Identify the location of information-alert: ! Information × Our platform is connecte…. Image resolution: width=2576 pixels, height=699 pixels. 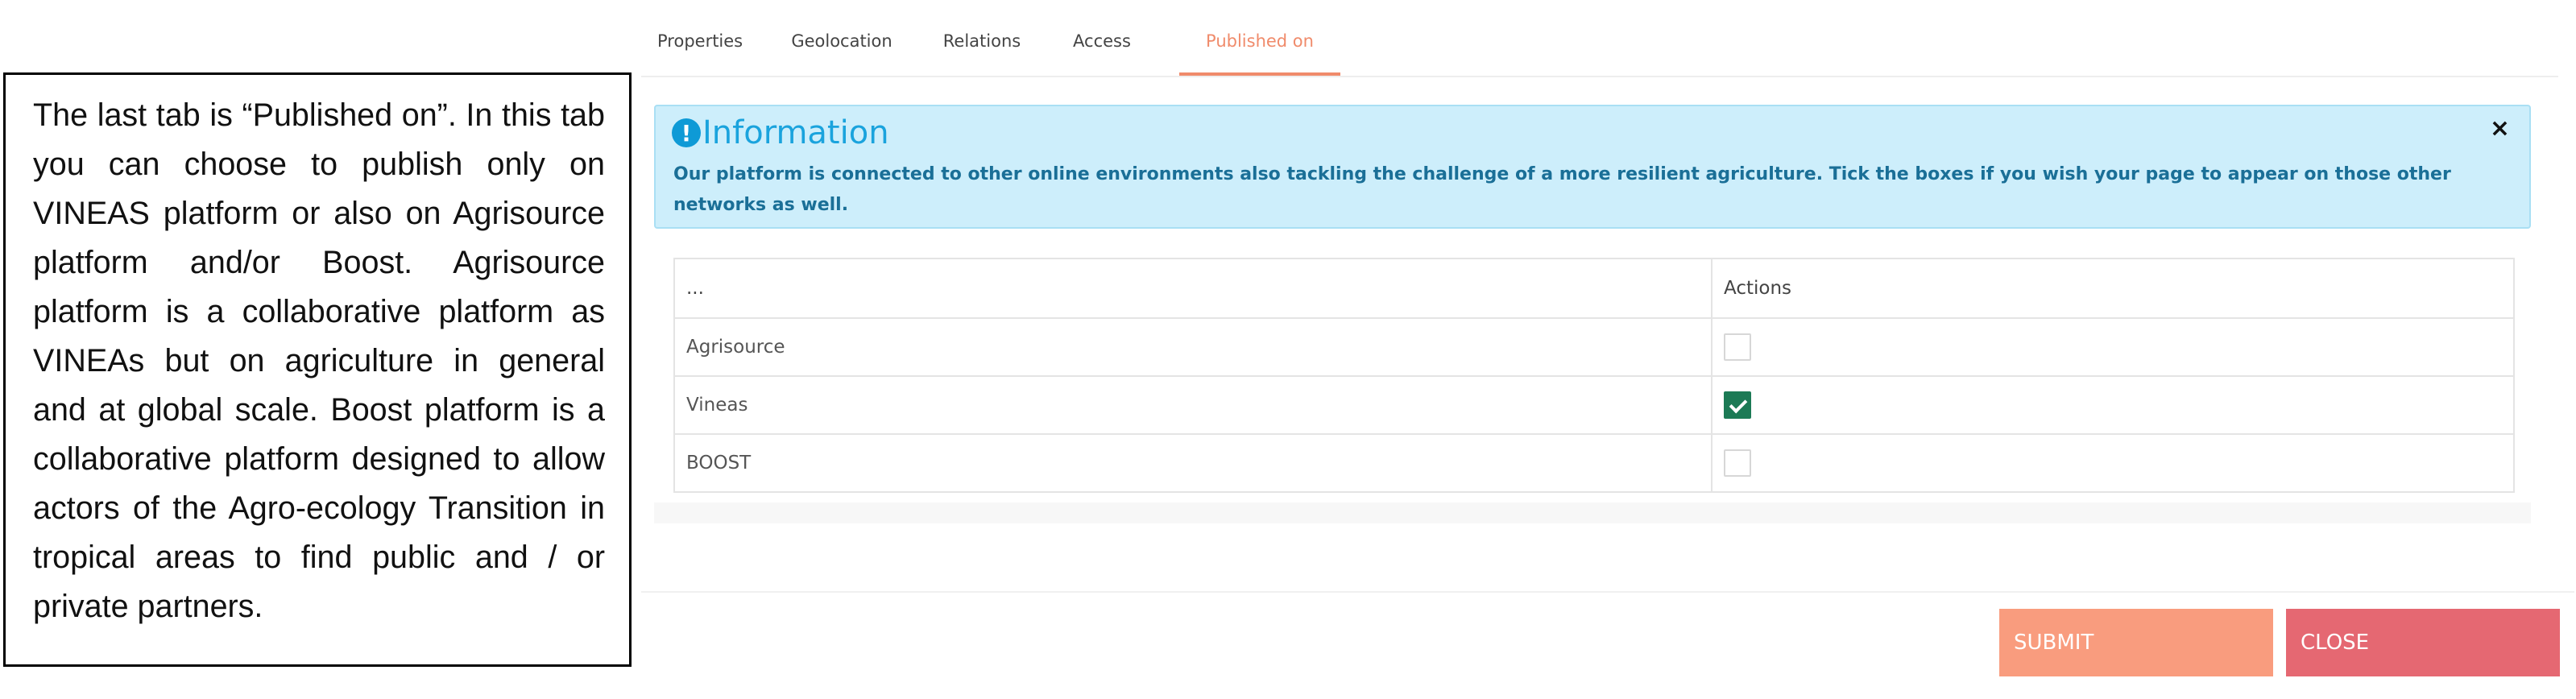
(1592, 167).